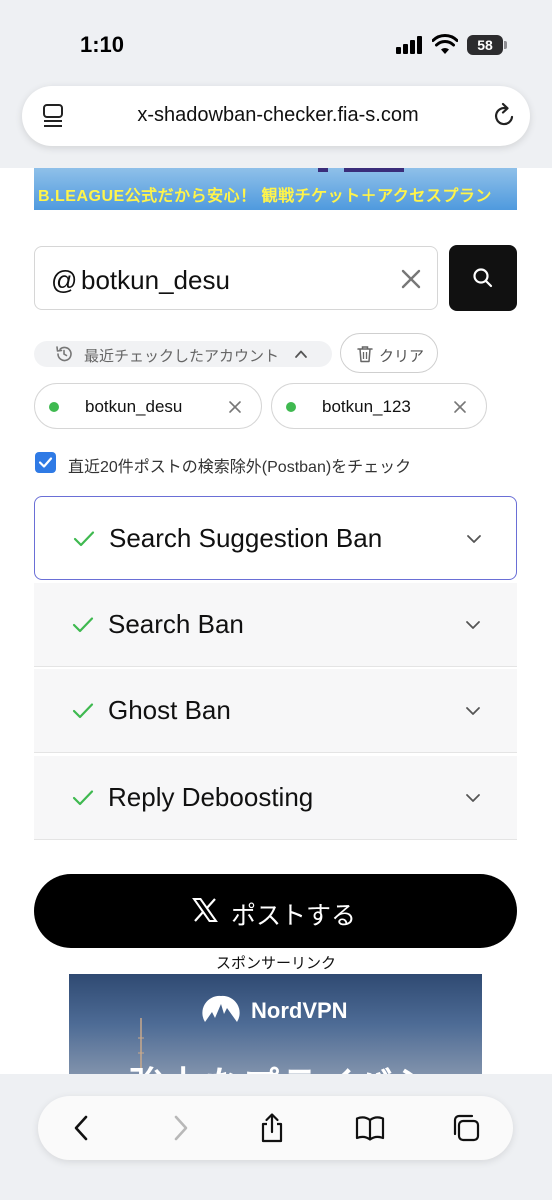  What do you see at coordinates (466, 1128) in the screenshot?
I see `tabs-icon` at bounding box center [466, 1128].